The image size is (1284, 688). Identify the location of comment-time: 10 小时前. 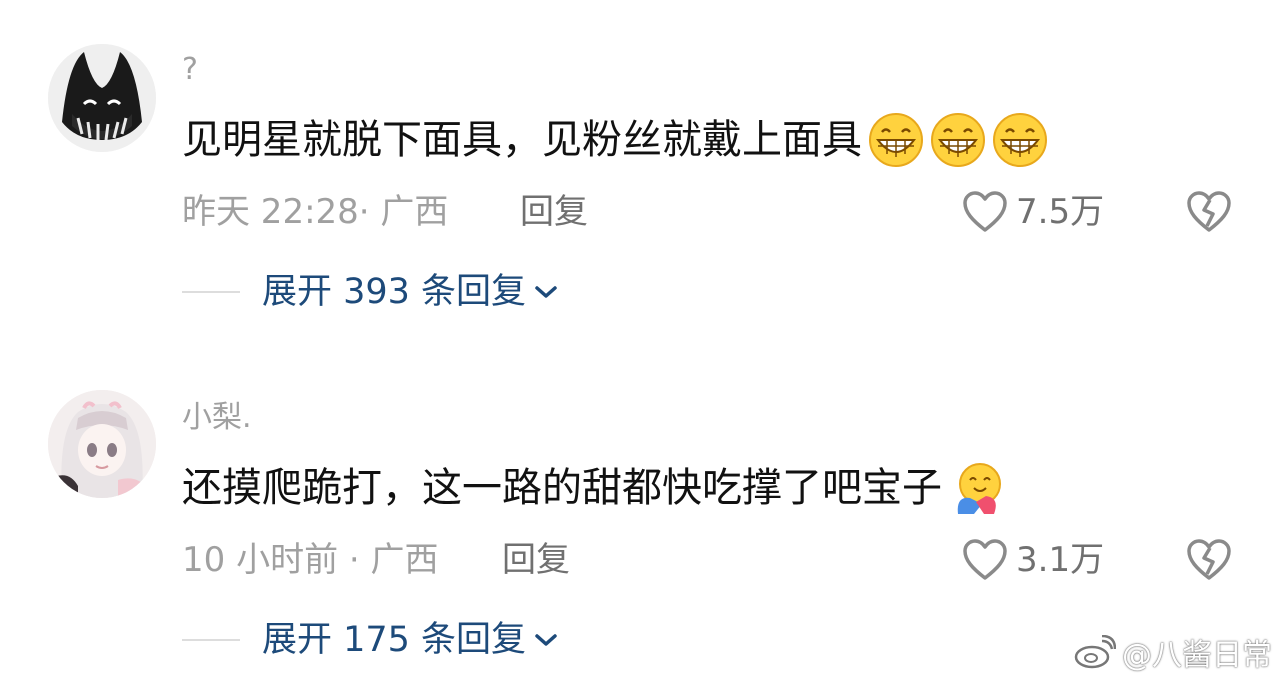
(260, 560).